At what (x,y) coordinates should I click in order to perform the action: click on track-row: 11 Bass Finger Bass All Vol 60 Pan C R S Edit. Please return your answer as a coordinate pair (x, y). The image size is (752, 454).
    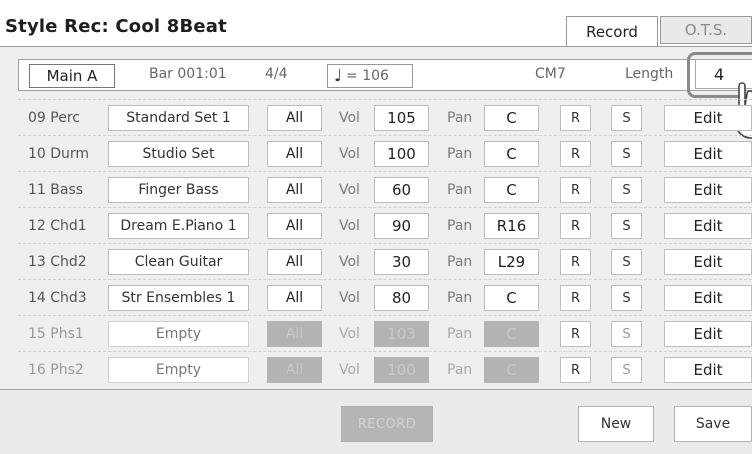
    Looking at the image, I should click on (385, 189).